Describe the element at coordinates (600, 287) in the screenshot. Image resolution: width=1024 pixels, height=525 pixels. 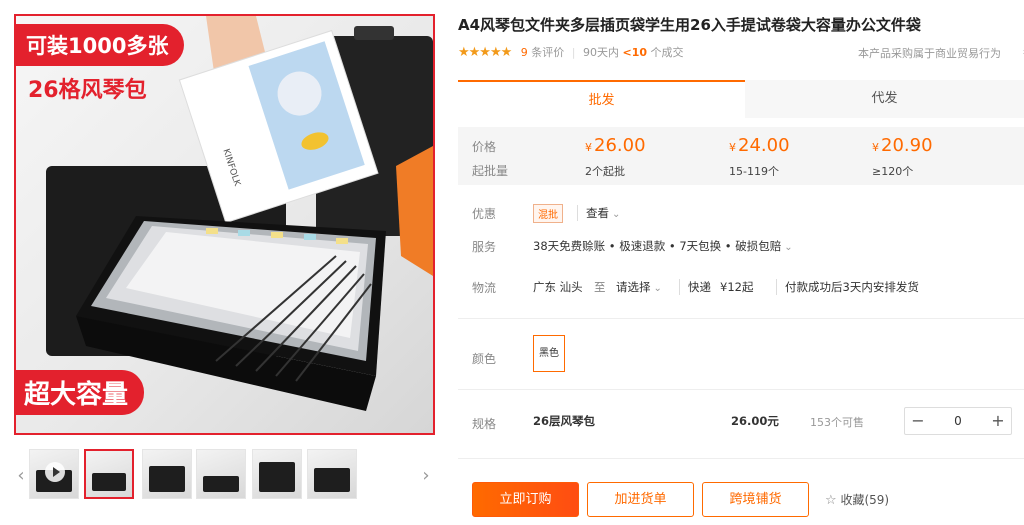
I see `ship-to-label: 至` at that location.